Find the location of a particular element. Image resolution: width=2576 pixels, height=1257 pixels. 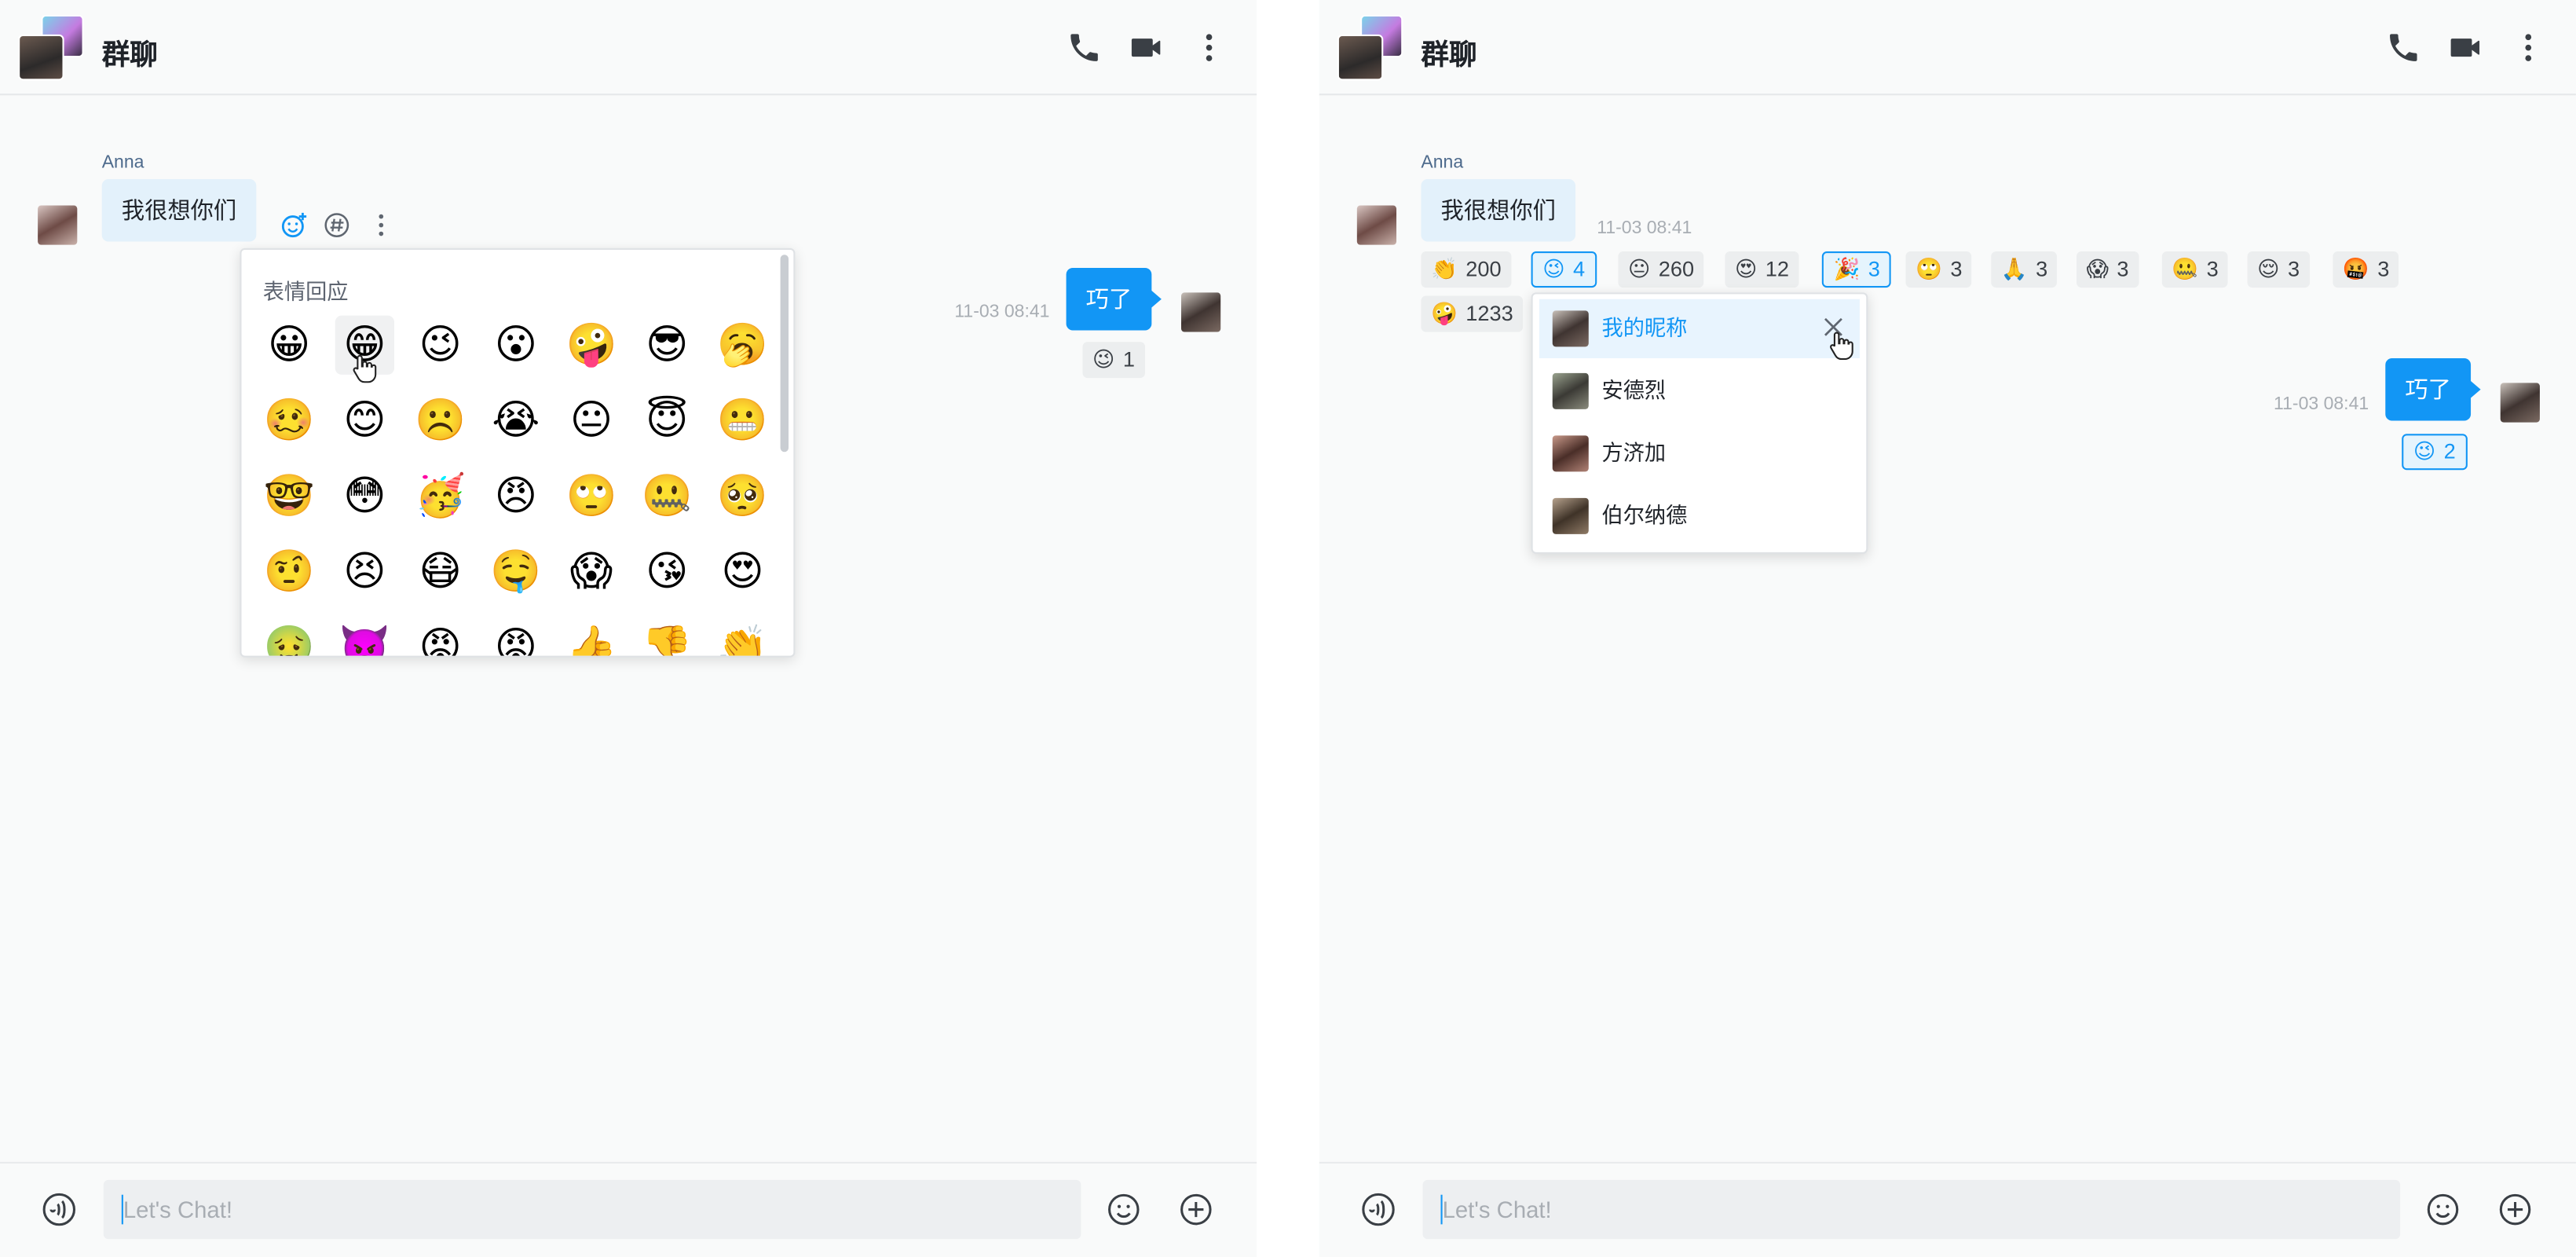

emoji-option: 🤪 is located at coordinates (591, 345).